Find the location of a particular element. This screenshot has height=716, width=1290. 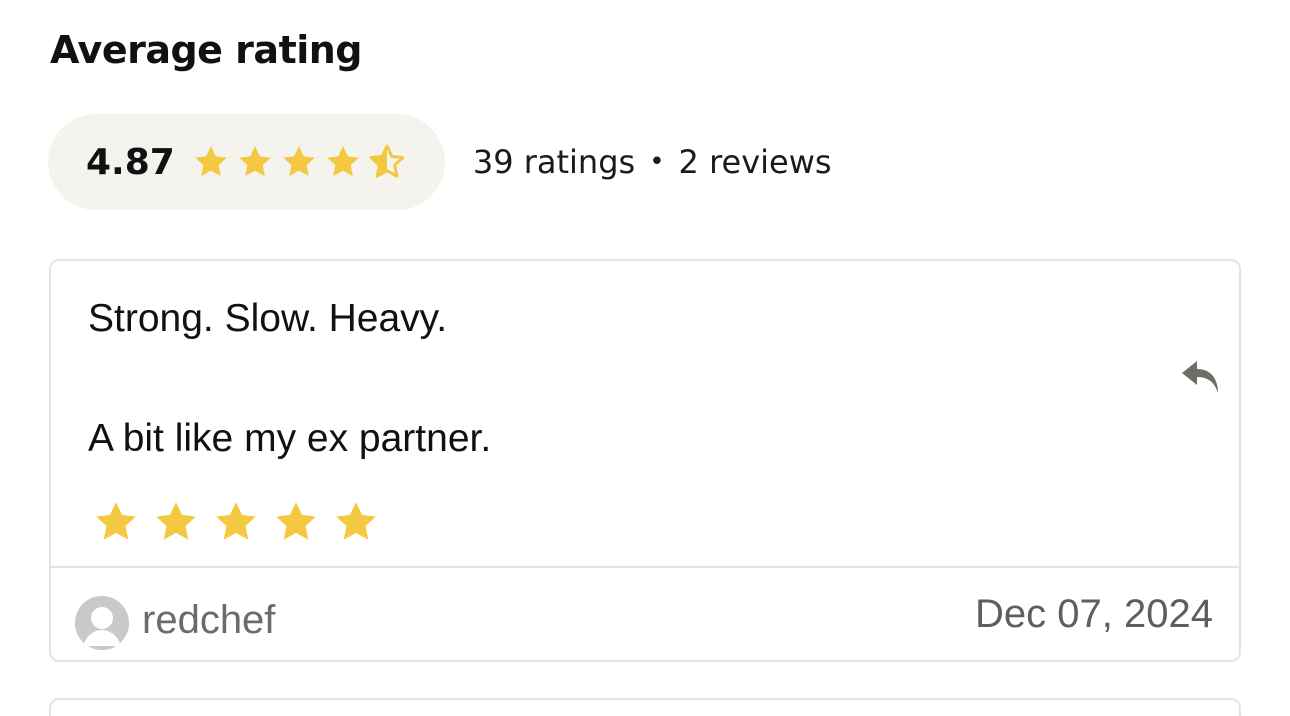

reply-button is located at coordinates (1201, 377).